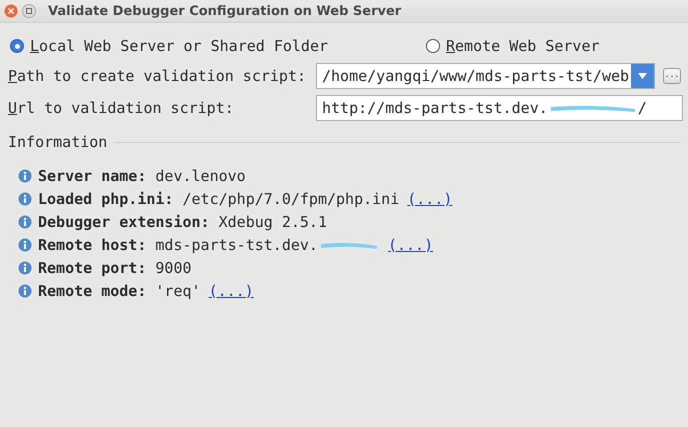 This screenshot has height=427, width=688. Describe the element at coordinates (523, 46) in the screenshot. I see `radio-label: Remote Web Server` at that location.